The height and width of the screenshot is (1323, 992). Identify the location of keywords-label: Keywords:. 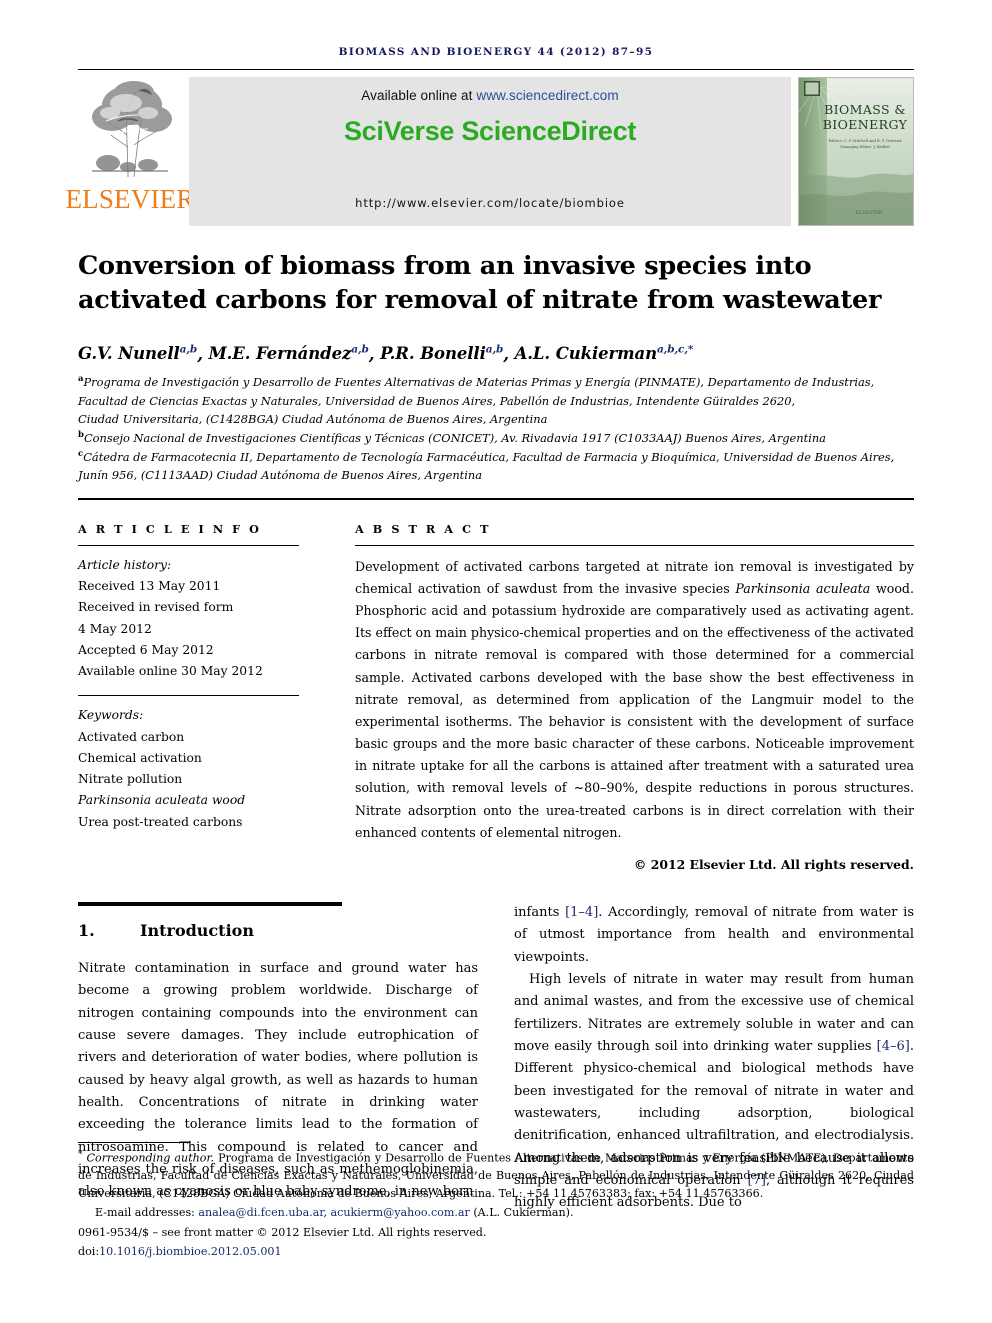
(111, 715).